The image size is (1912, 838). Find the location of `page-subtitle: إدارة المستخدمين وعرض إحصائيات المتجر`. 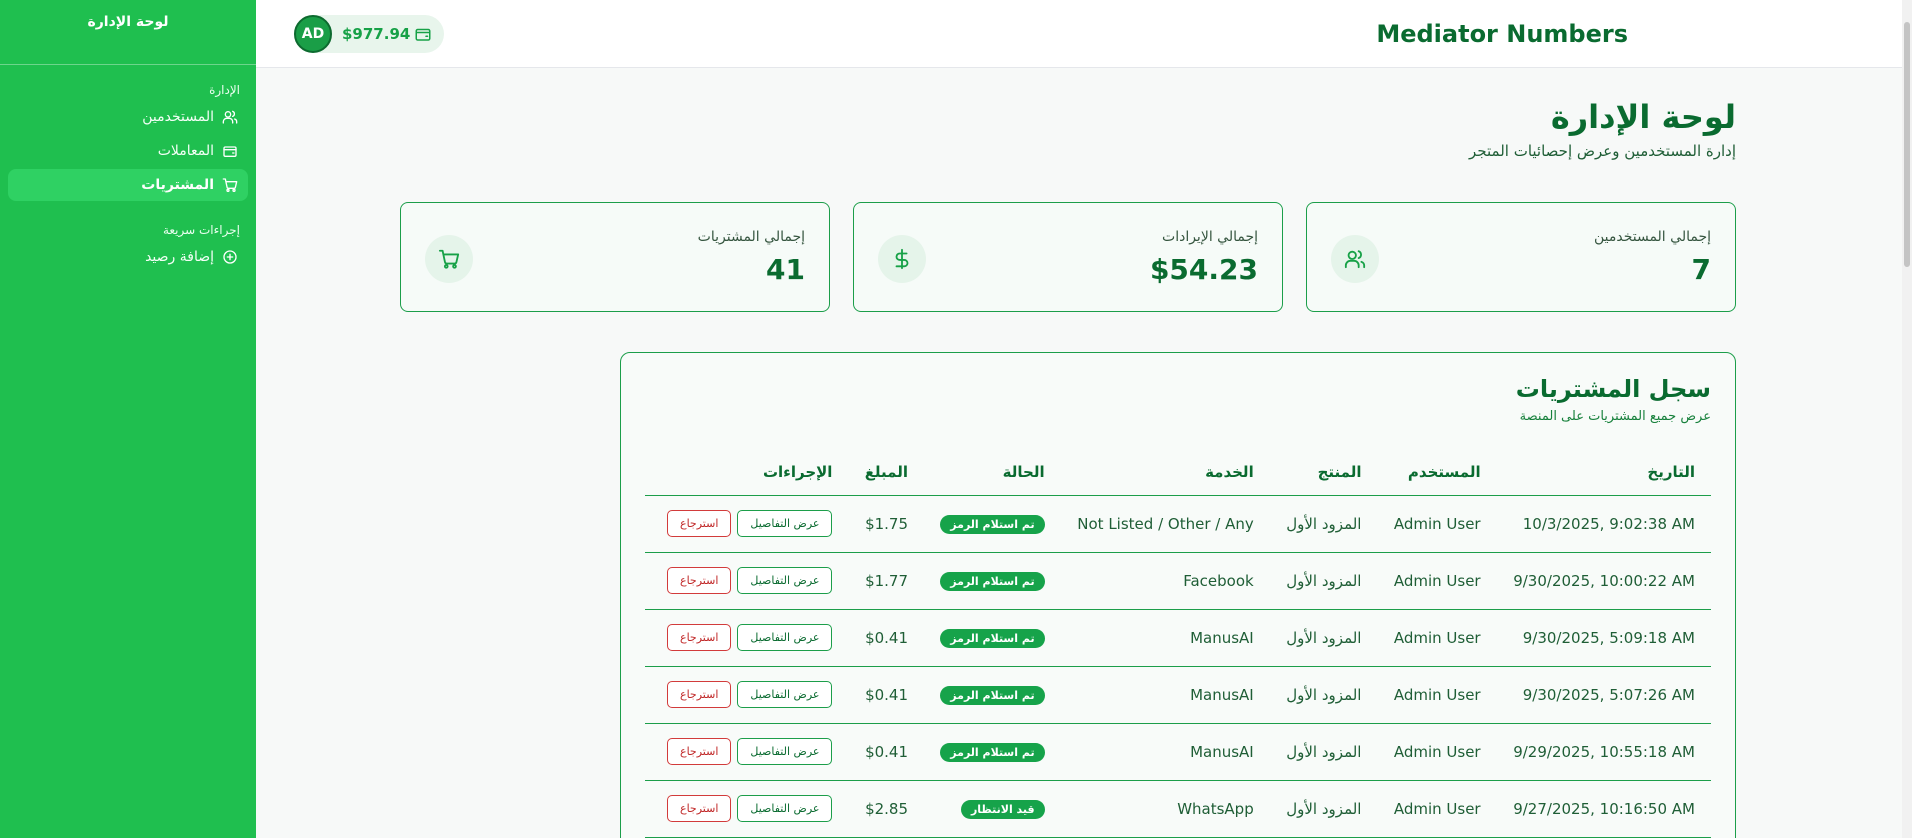

page-subtitle: إدارة المستخدمين وعرض إحصائيات المتجر is located at coordinates (1602, 151).